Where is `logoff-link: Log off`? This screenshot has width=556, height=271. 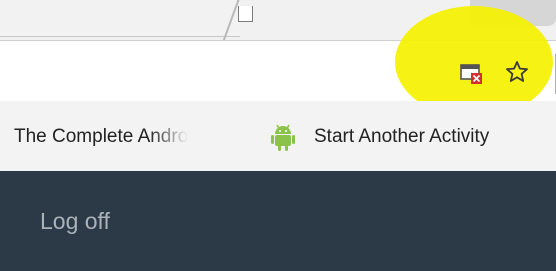
logoff-link: Log off is located at coordinates (75, 221).